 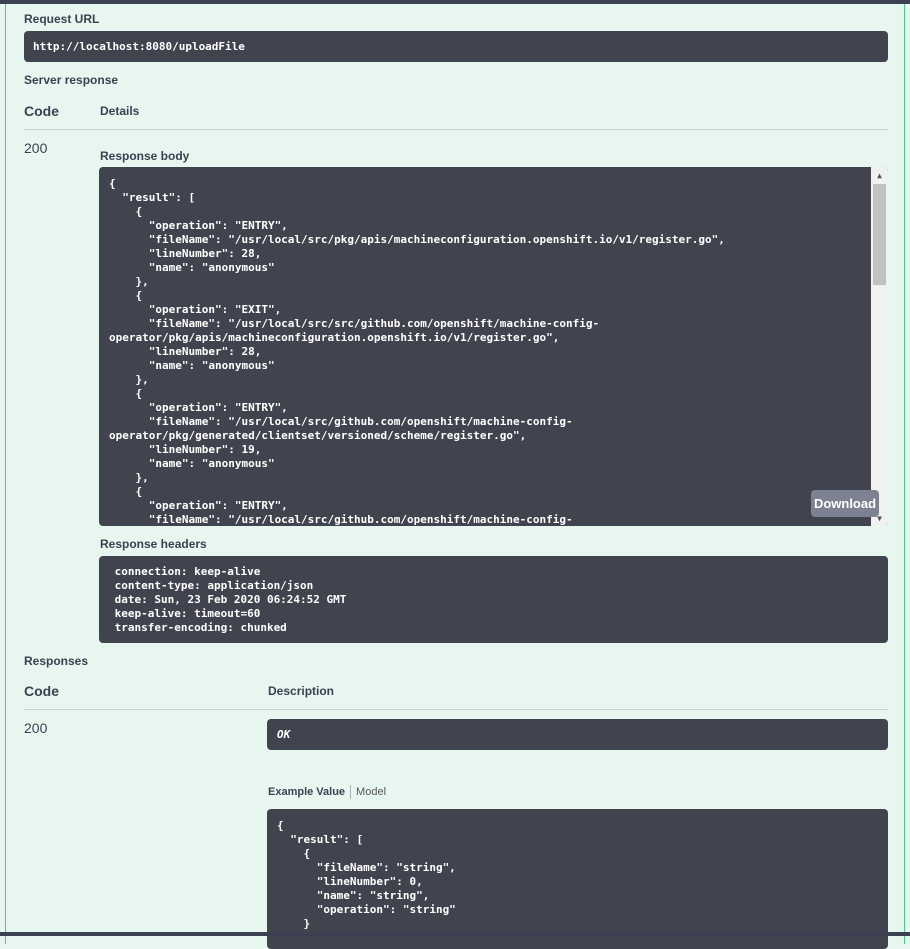 What do you see at coordinates (62, 19) in the screenshot?
I see `request-url-label: Request URL` at bounding box center [62, 19].